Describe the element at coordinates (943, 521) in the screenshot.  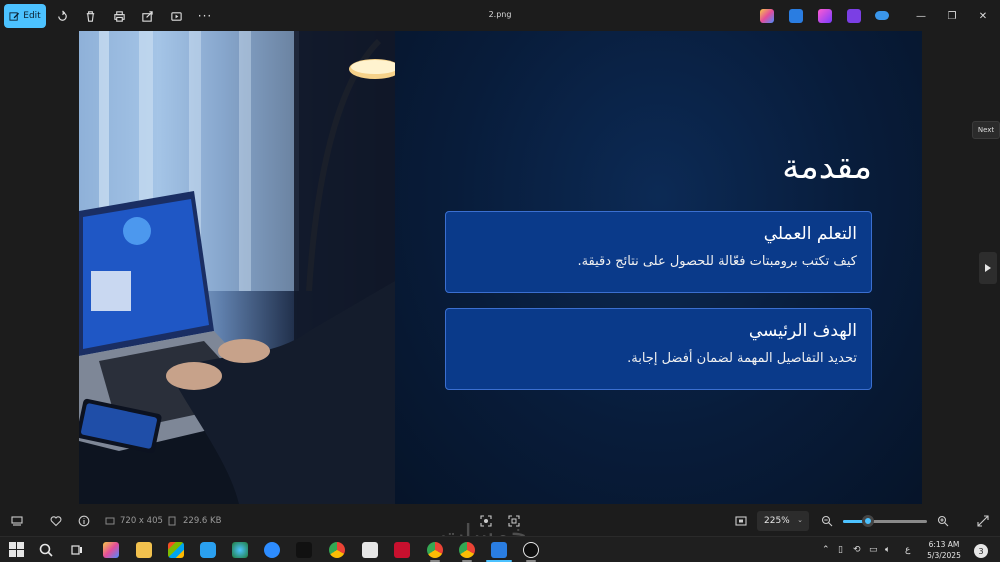
I see `zoom-in-icon` at that location.